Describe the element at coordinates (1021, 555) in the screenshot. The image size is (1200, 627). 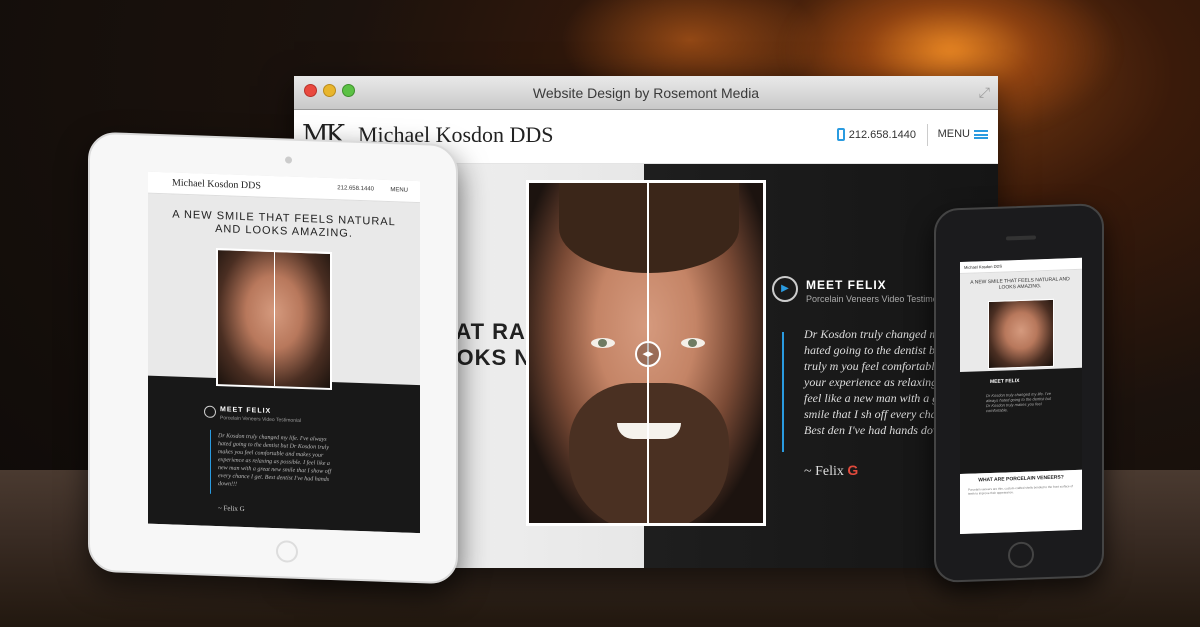
I see `phone-home-button` at that location.